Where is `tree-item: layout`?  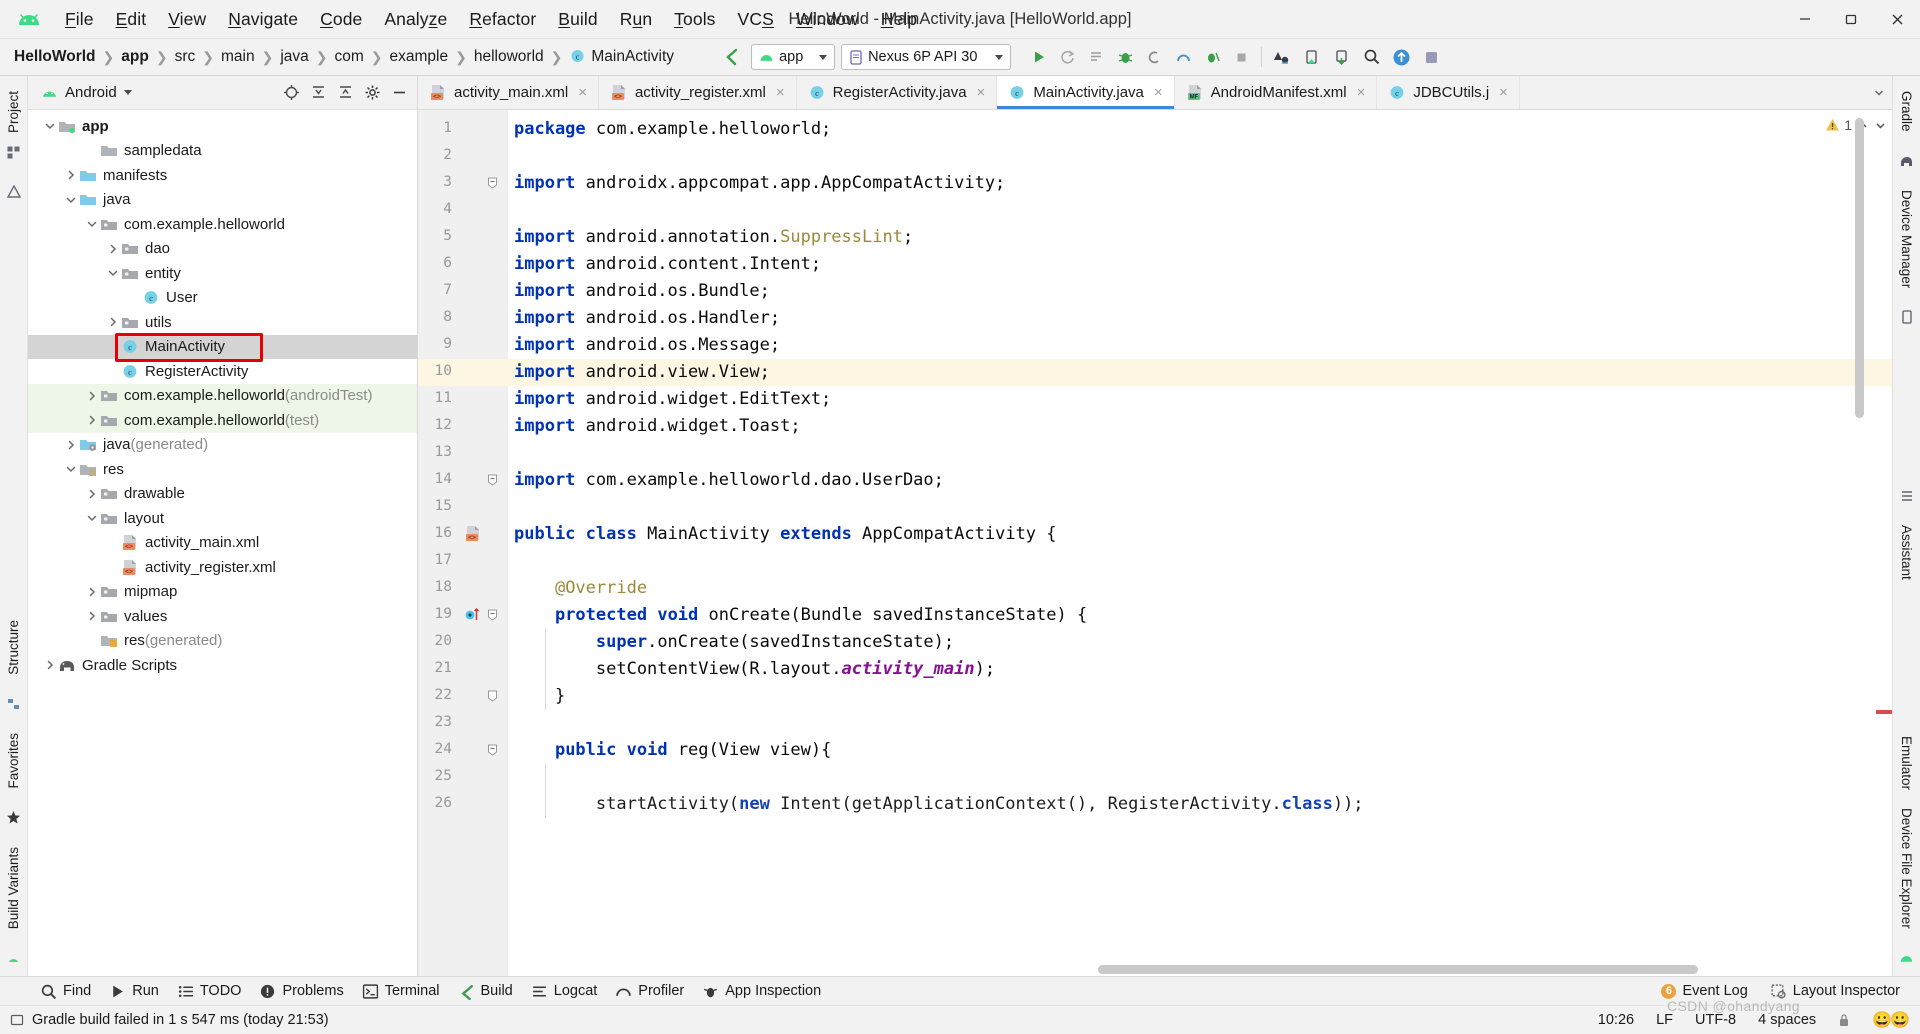 tree-item: layout is located at coordinates (222, 518).